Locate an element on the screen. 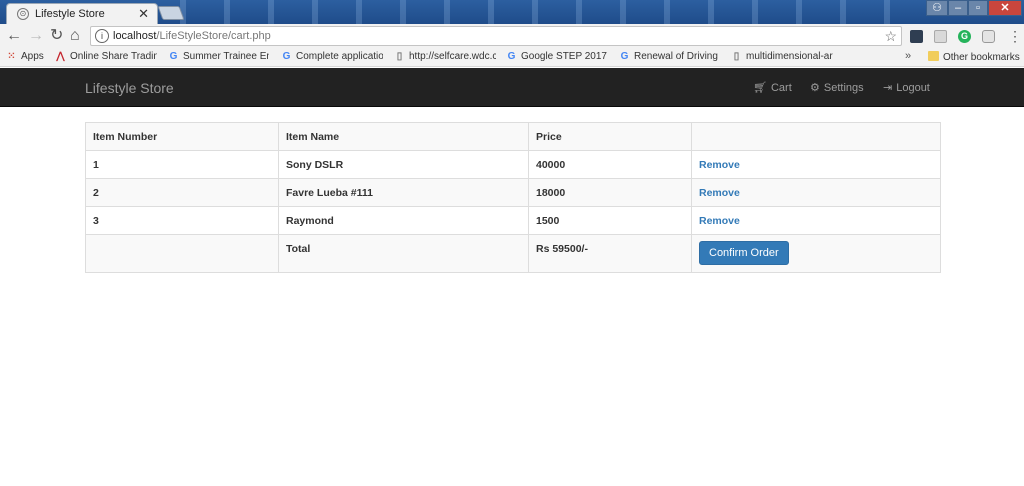 The height and width of the screenshot is (486, 1024). bookmark-selfcare: ▯ http://selfcare.wdc.co is located at coordinates (445, 58).